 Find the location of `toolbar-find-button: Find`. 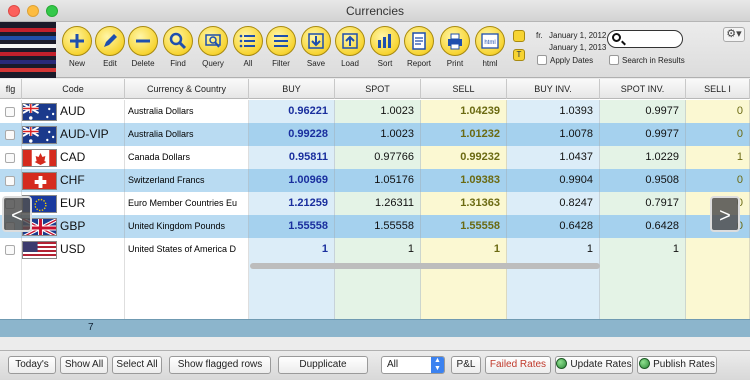

toolbar-find-button: Find is located at coordinates (178, 47).